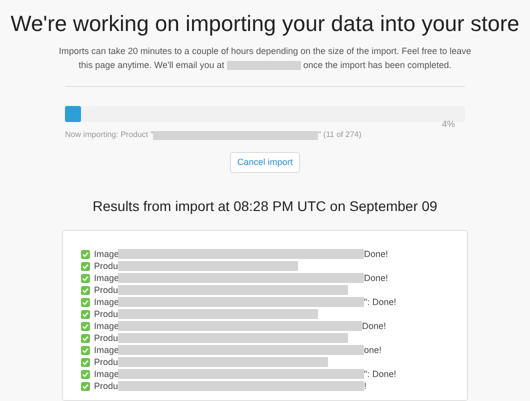 This screenshot has height=401, width=530. Describe the element at coordinates (109, 135) in the screenshot. I see `import-status: Now importing: Product "` at that location.